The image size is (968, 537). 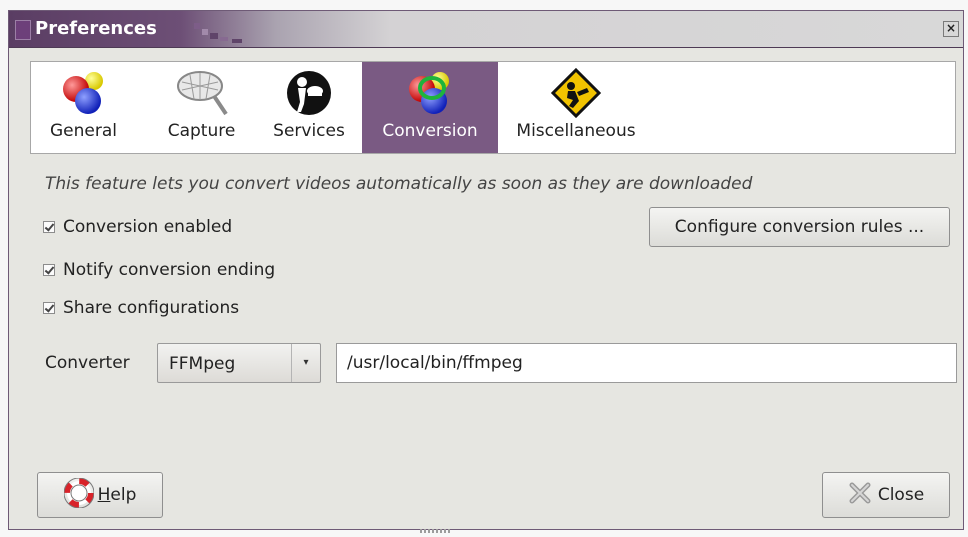 I want to click on net-icon, so click(x=202, y=96).